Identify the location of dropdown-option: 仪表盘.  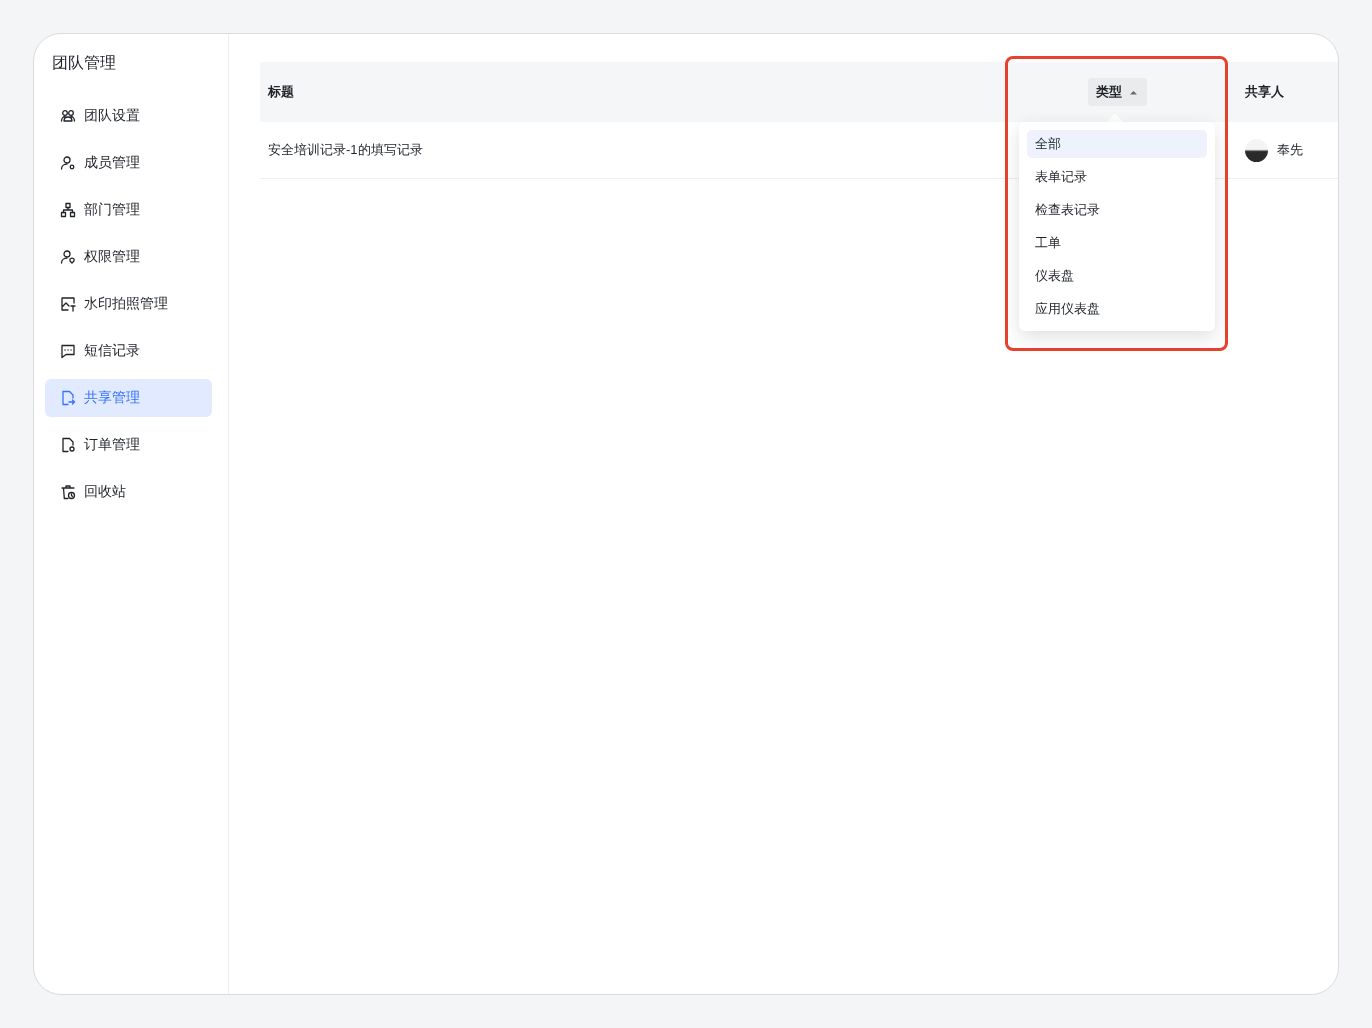
(1117, 276).